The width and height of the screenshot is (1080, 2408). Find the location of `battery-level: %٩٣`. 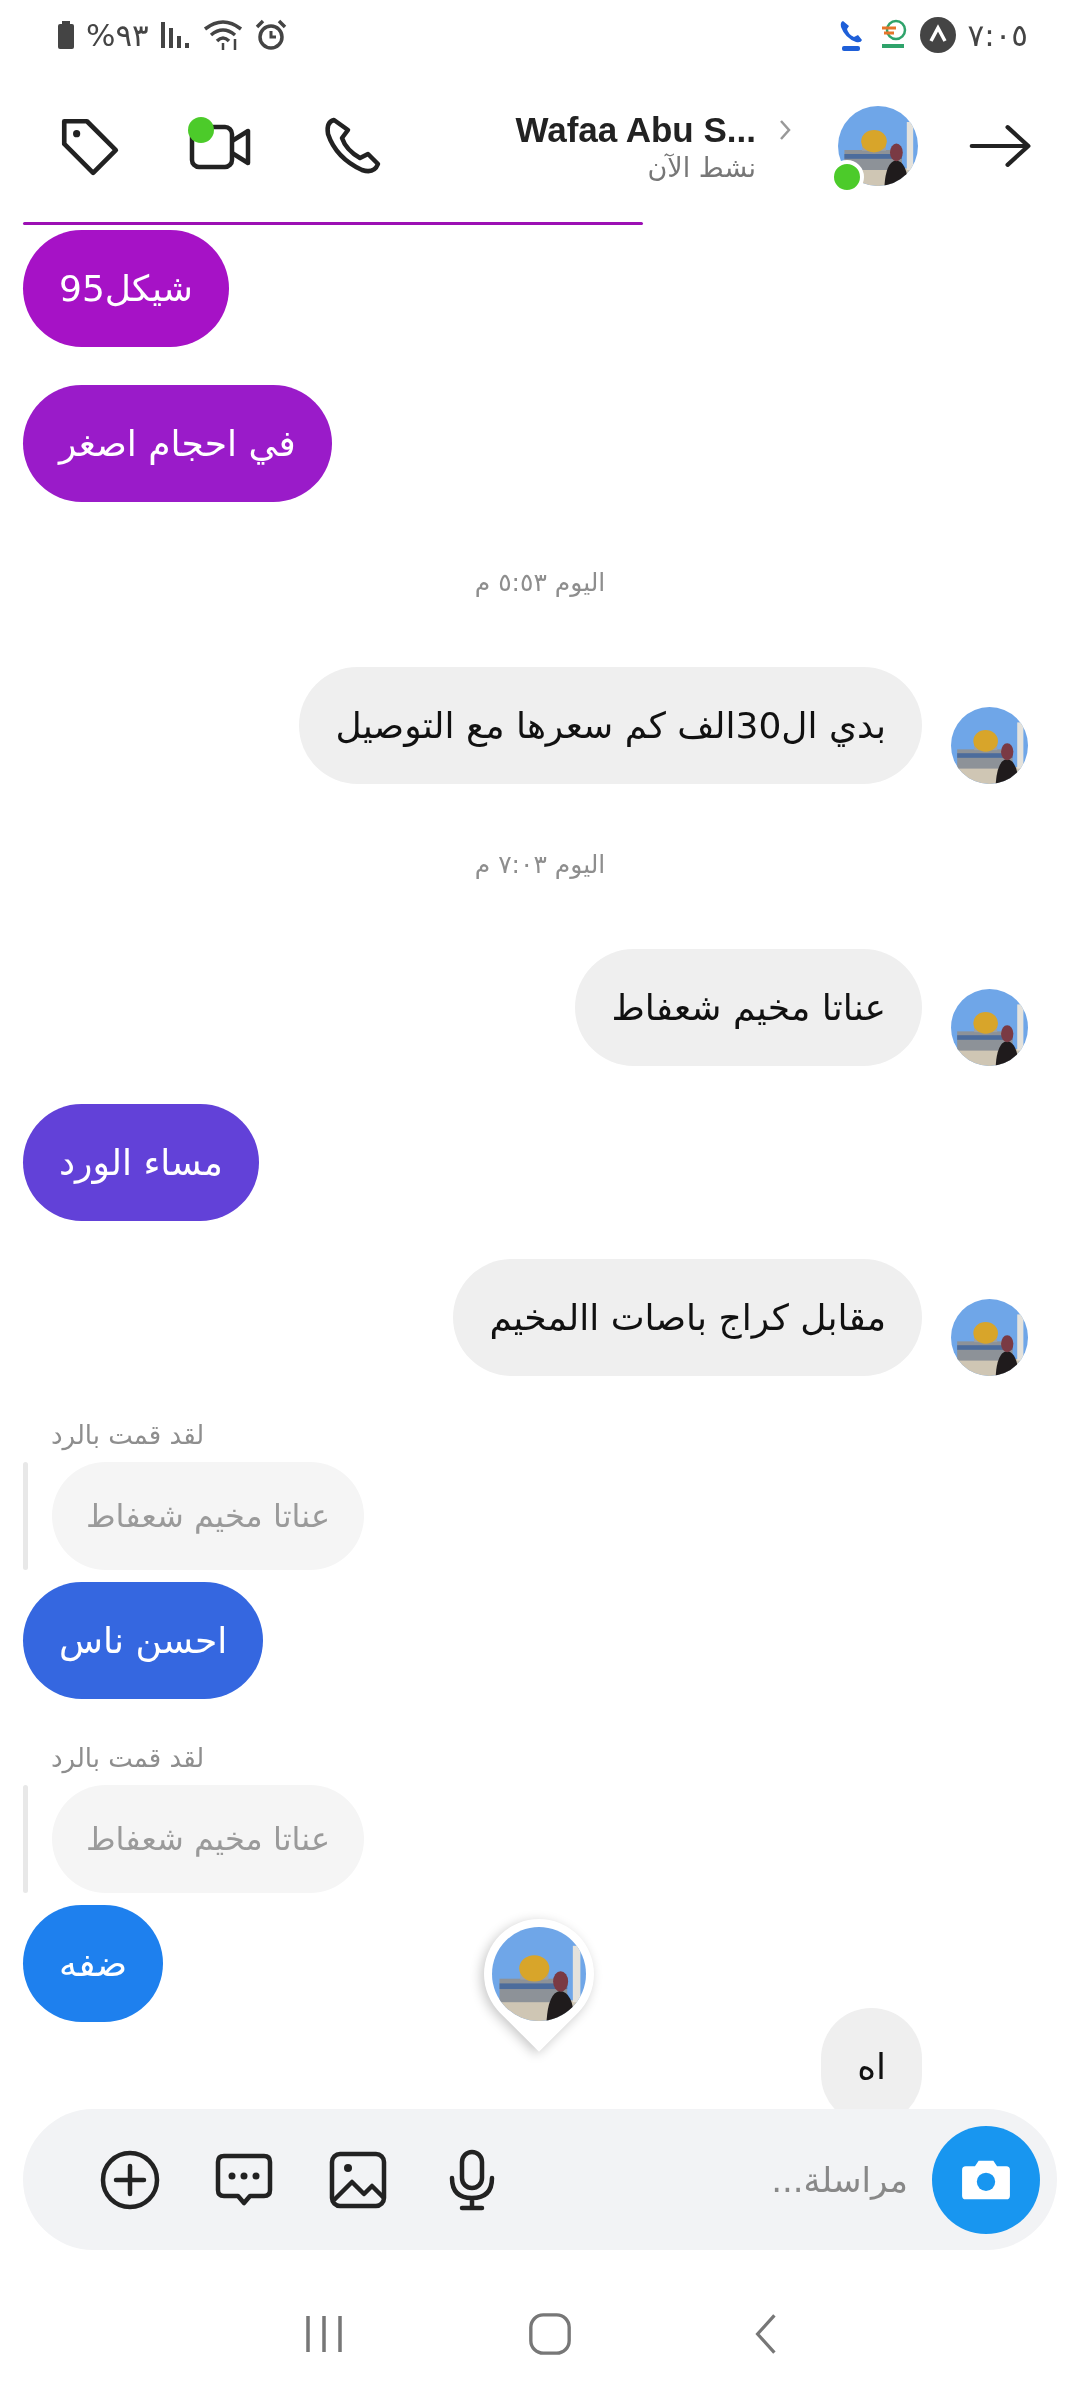

battery-level: %٩٣ is located at coordinates (117, 35).